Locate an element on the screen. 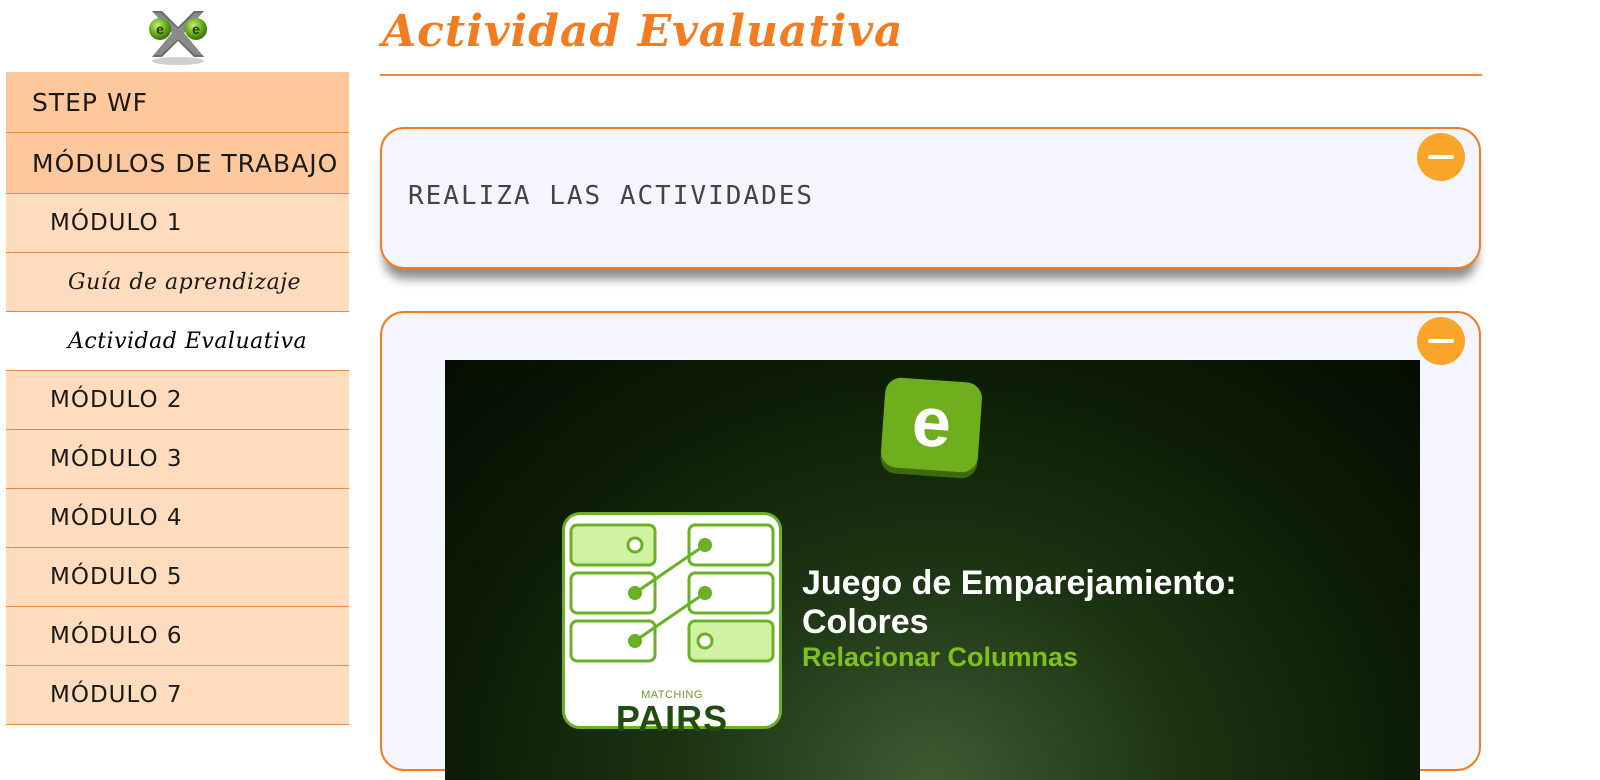 The image size is (1600, 780). sidebar-item-modulo-7: MÓDULO 7 is located at coordinates (177, 695).